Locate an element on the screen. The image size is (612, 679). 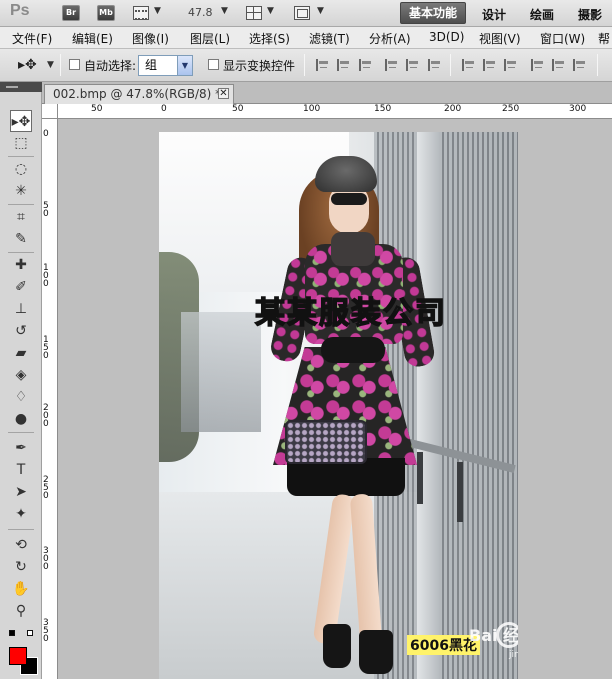
model-bow is located at coordinates (353, 350).